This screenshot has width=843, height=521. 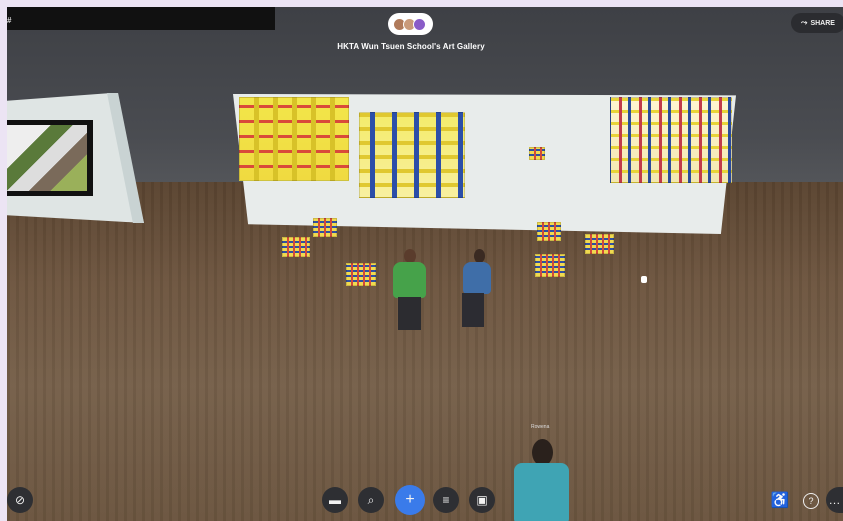 I want to click on plus-icon: +, so click(x=410, y=499).